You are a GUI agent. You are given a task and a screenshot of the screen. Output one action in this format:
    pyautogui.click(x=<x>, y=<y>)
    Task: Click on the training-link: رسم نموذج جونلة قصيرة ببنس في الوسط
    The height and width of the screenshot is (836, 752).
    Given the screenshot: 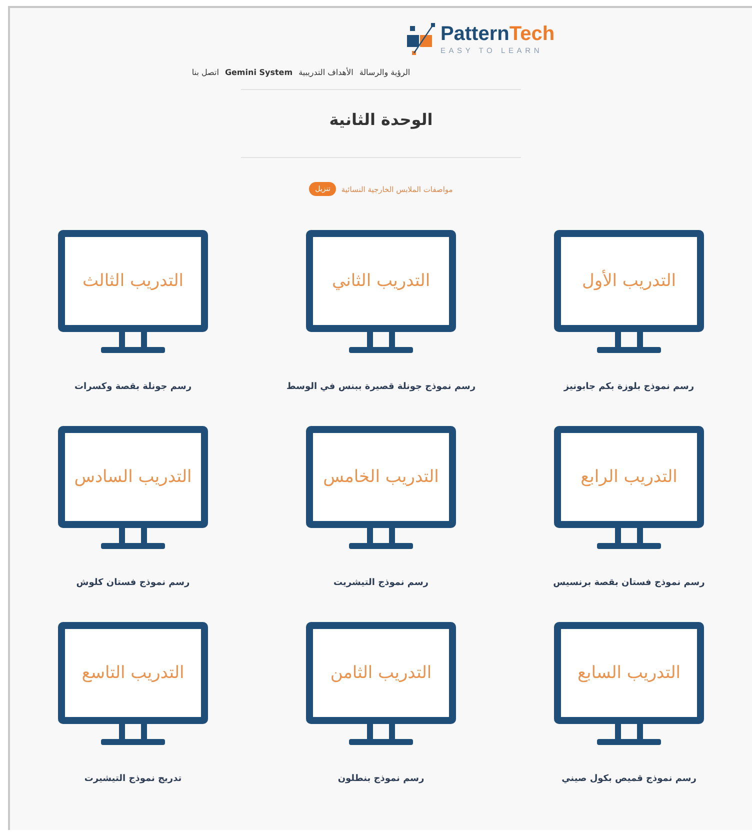 What is the action you would take?
    pyautogui.click(x=381, y=387)
    